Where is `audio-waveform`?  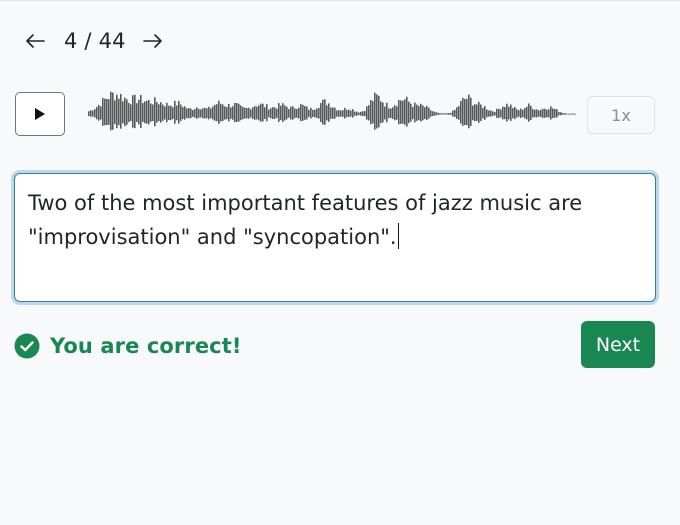
audio-waveform is located at coordinates (332, 106).